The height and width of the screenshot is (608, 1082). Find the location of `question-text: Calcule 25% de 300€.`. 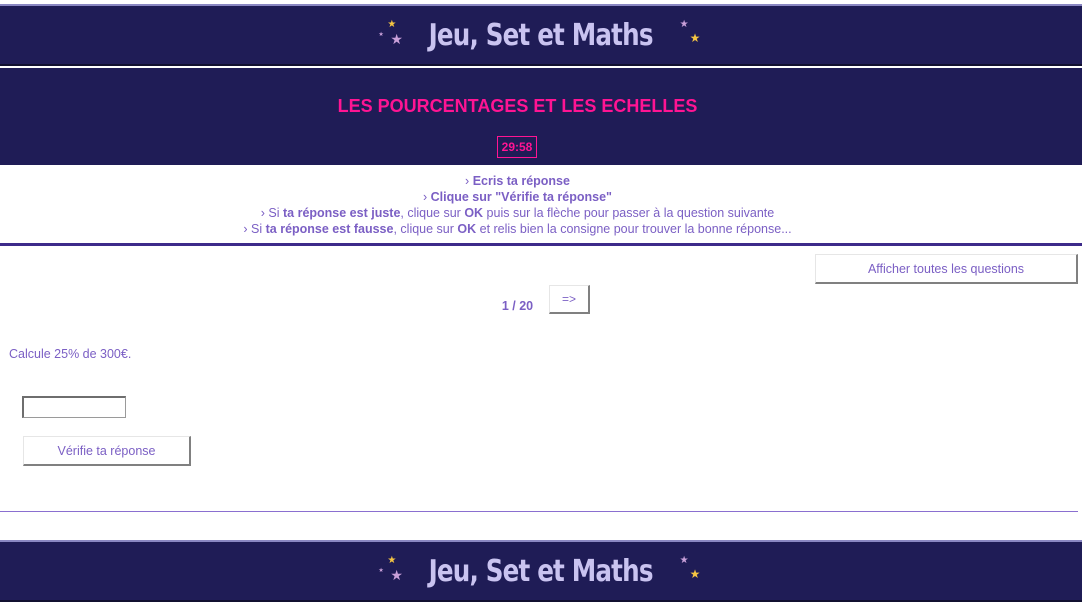

question-text: Calcule 25% de 300€. is located at coordinates (70, 354).